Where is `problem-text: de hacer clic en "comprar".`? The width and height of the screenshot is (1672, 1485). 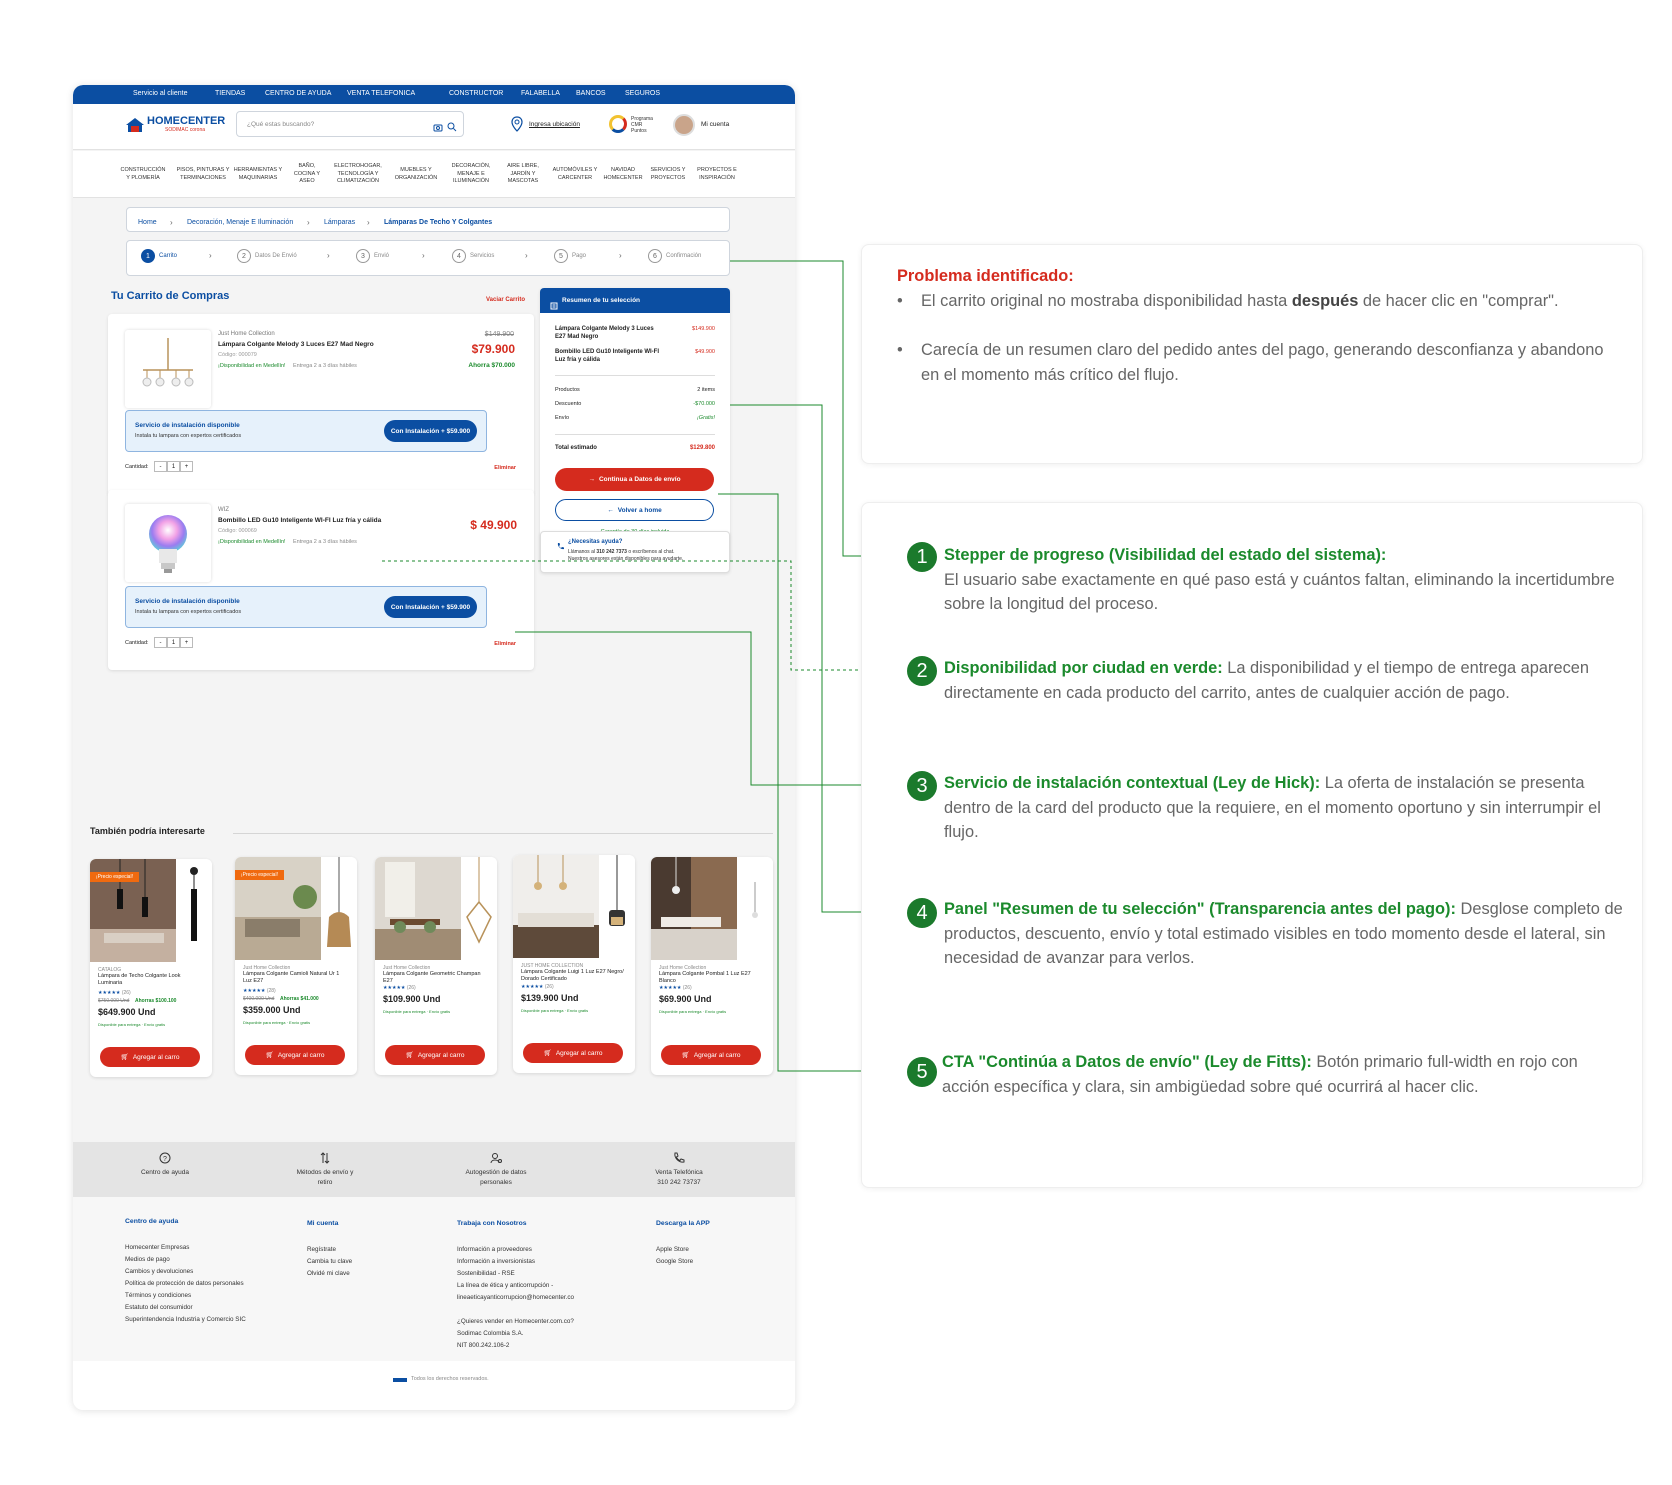
problem-text: de hacer clic en "comprar". is located at coordinates (1458, 301).